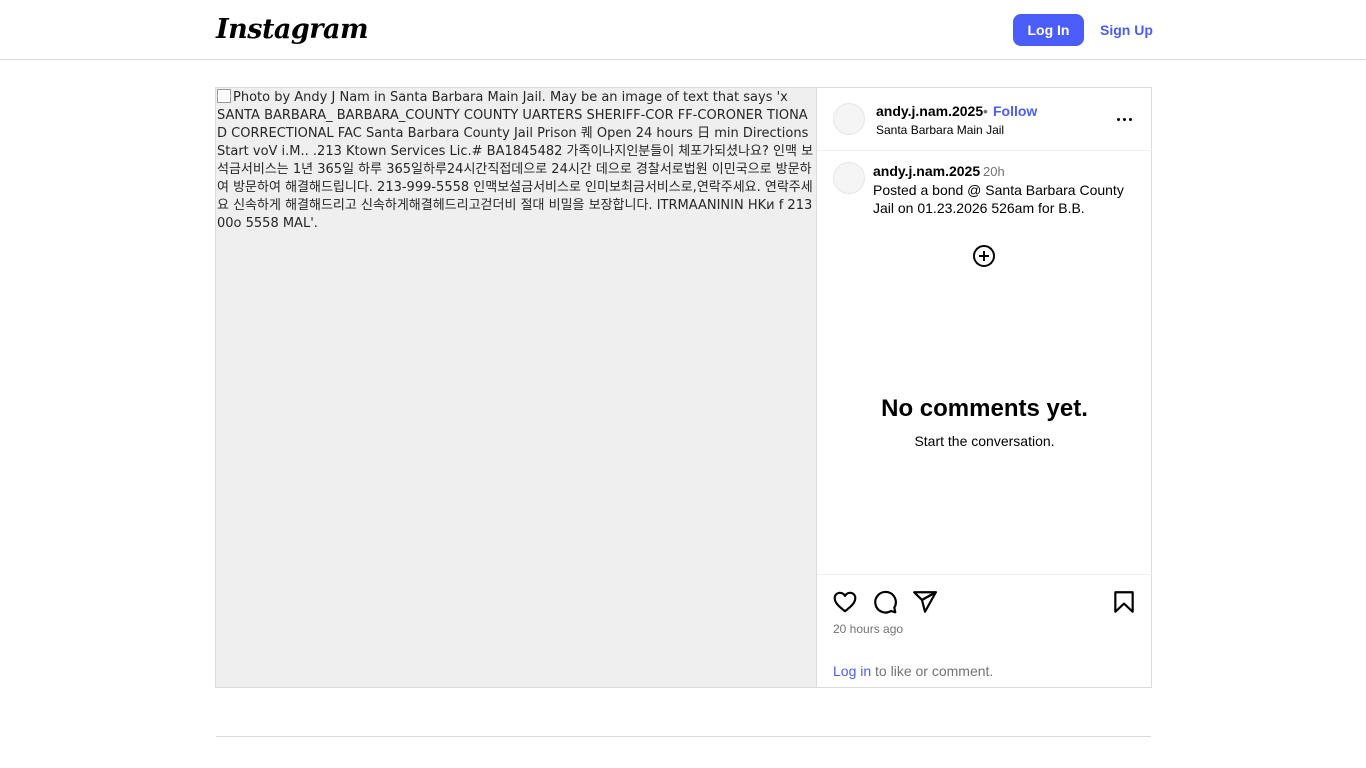  Describe the element at coordinates (292, 29) in the screenshot. I see `instagram-logo: Instagram` at that location.